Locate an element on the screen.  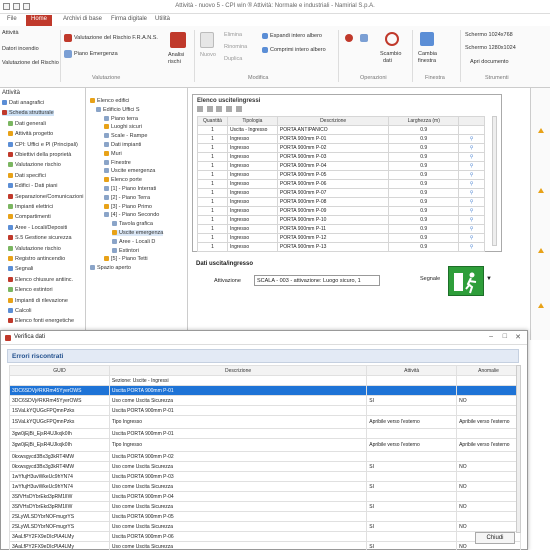
left-panel-item: Elenco fonti energetiche is located at coordinates (41, 321).